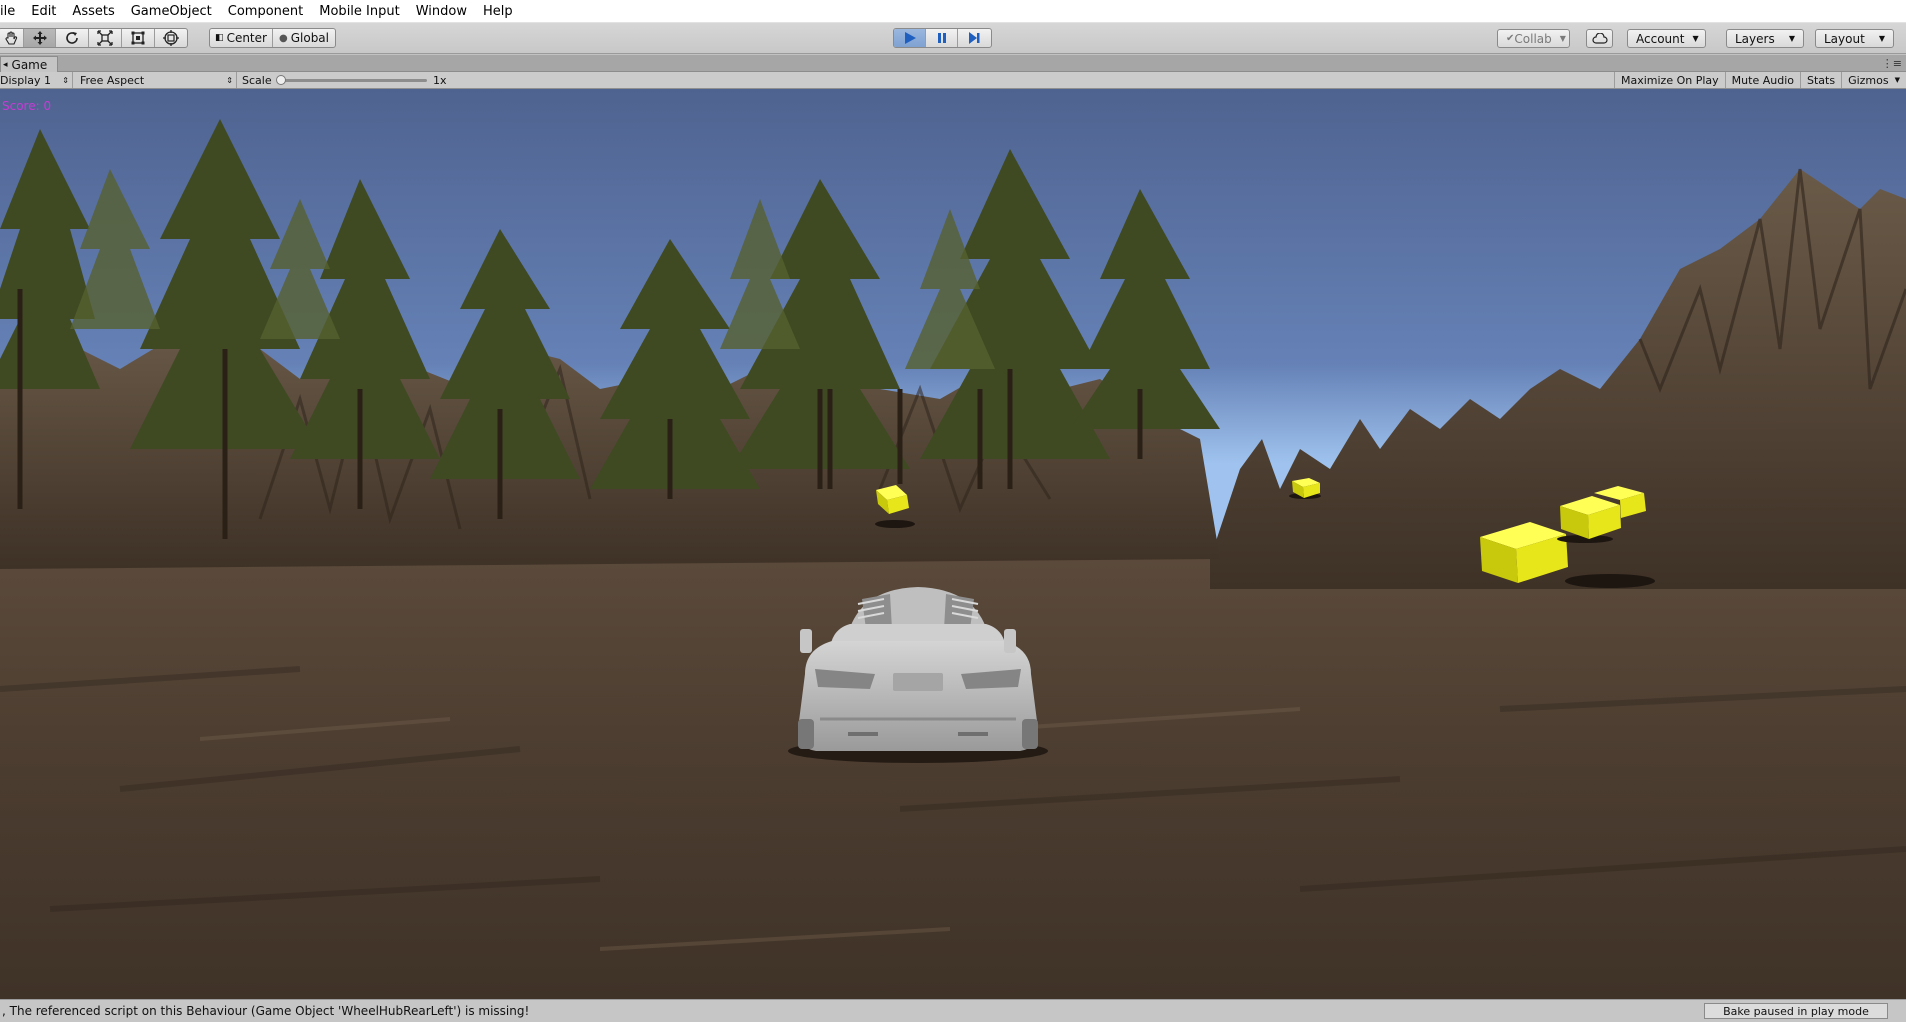 The width and height of the screenshot is (1906, 1022). What do you see at coordinates (171, 38) in the screenshot?
I see `transform-tool-icon` at bounding box center [171, 38].